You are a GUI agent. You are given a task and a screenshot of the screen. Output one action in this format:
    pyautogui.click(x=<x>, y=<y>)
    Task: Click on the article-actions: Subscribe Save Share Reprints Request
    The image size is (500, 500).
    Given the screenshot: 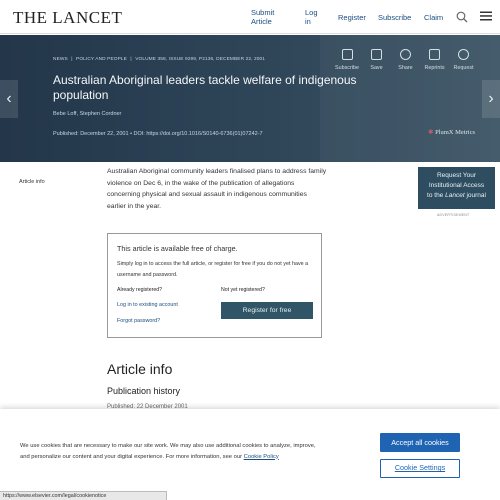 What is the action you would take?
    pyautogui.click(x=405, y=60)
    